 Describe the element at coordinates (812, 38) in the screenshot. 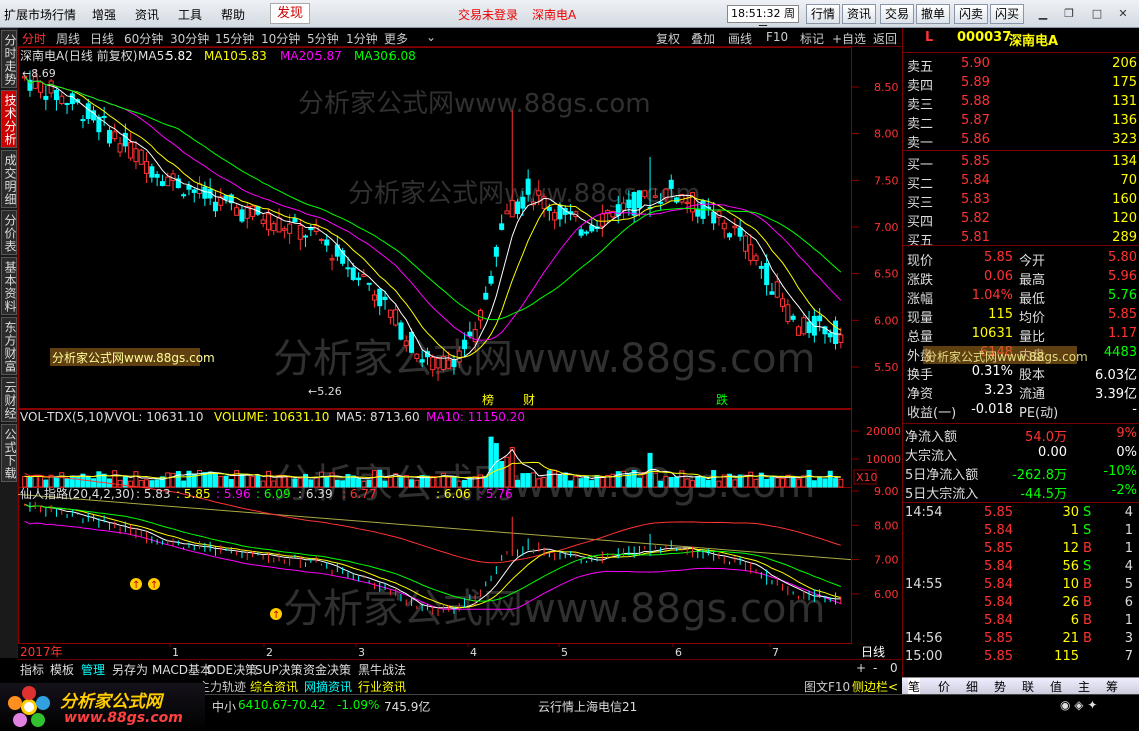

I see `mark-button: 标记` at that location.